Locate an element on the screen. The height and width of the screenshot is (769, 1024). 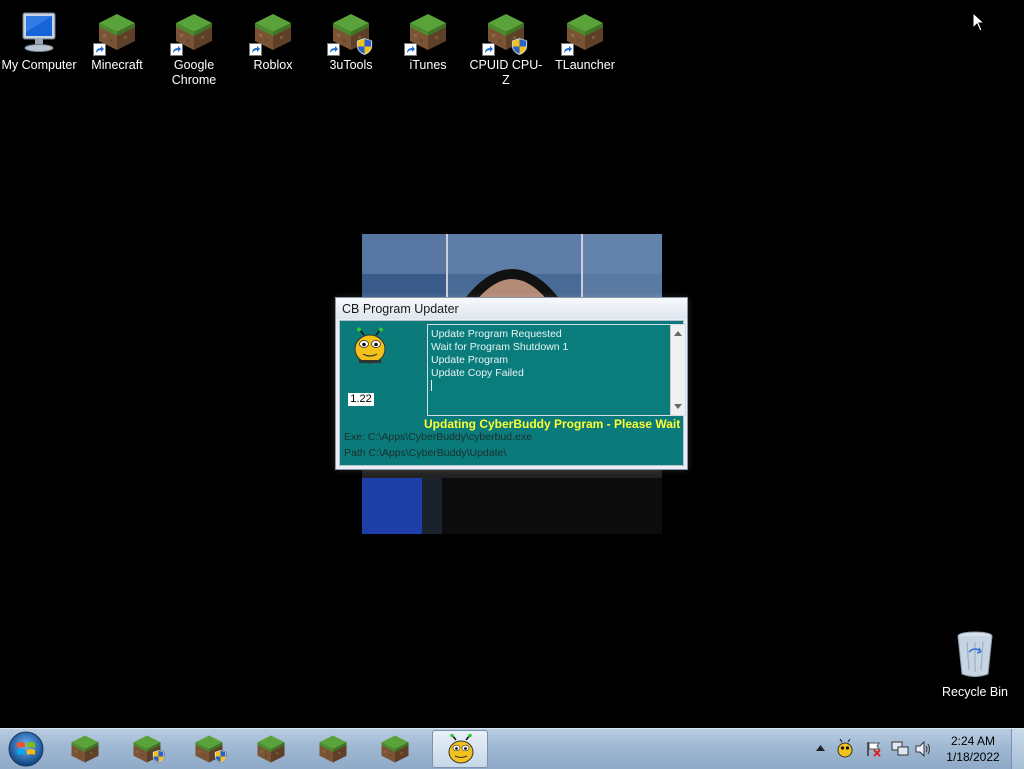
desktop-icon-label: TLauncher is located at coordinates (585, 65).